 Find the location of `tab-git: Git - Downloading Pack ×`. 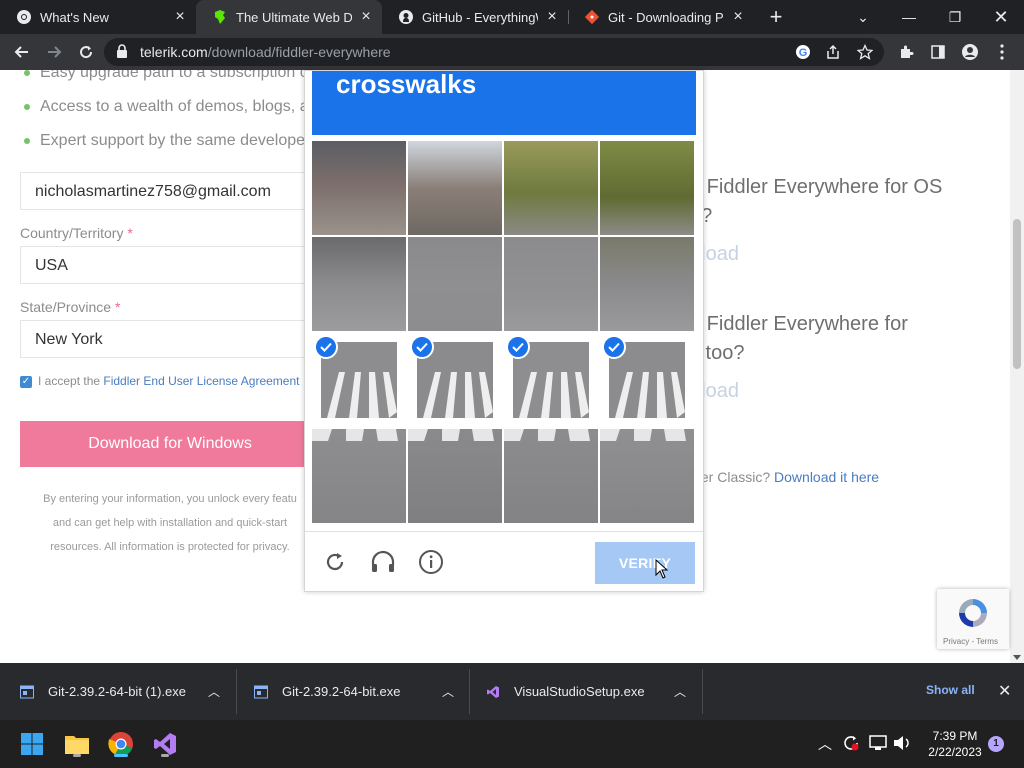

tab-git: Git - Downloading Pack × is located at coordinates (661, 17).